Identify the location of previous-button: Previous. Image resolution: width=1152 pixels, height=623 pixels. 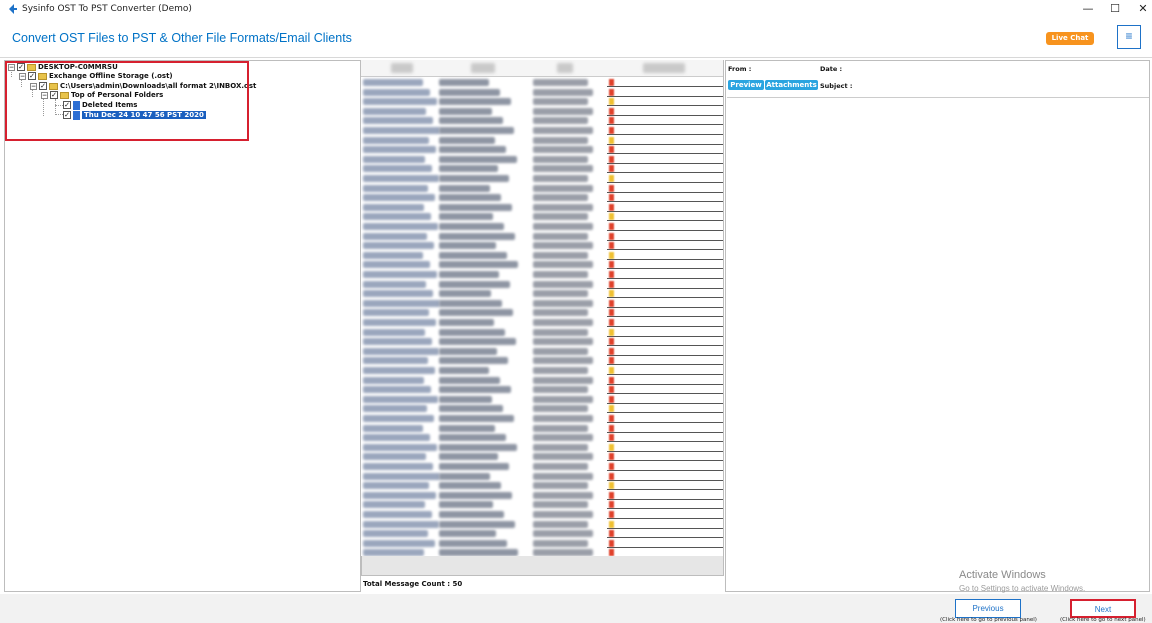
(988, 608).